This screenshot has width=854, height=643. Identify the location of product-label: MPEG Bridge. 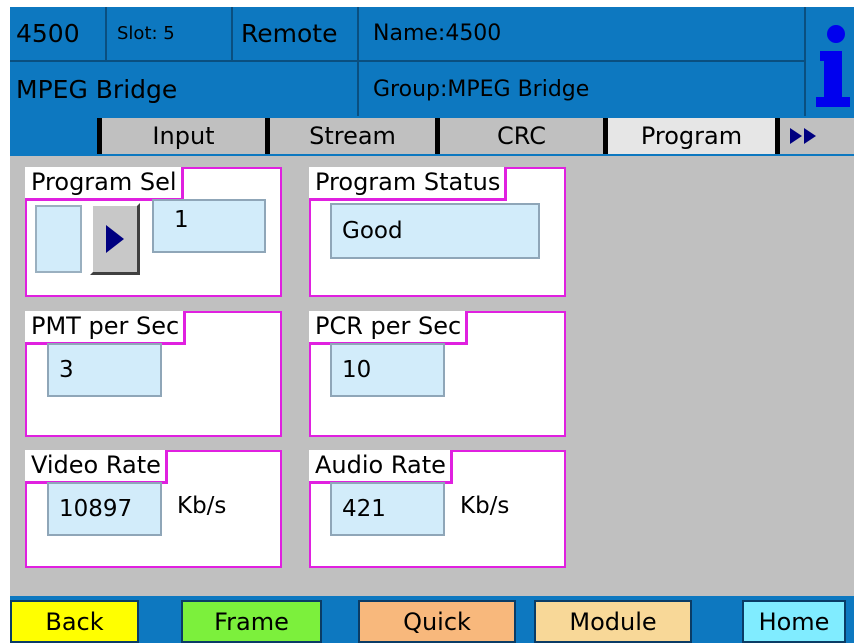
(97, 89).